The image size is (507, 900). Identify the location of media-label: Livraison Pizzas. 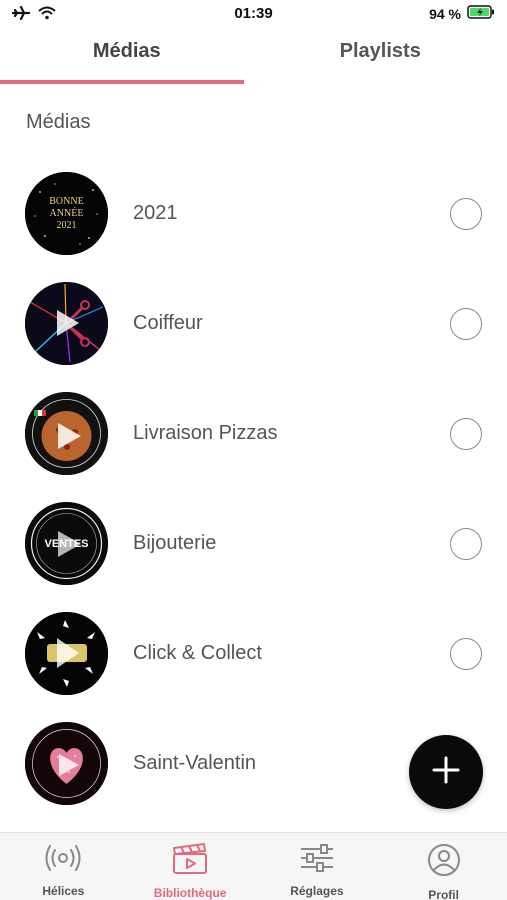
(205, 433).